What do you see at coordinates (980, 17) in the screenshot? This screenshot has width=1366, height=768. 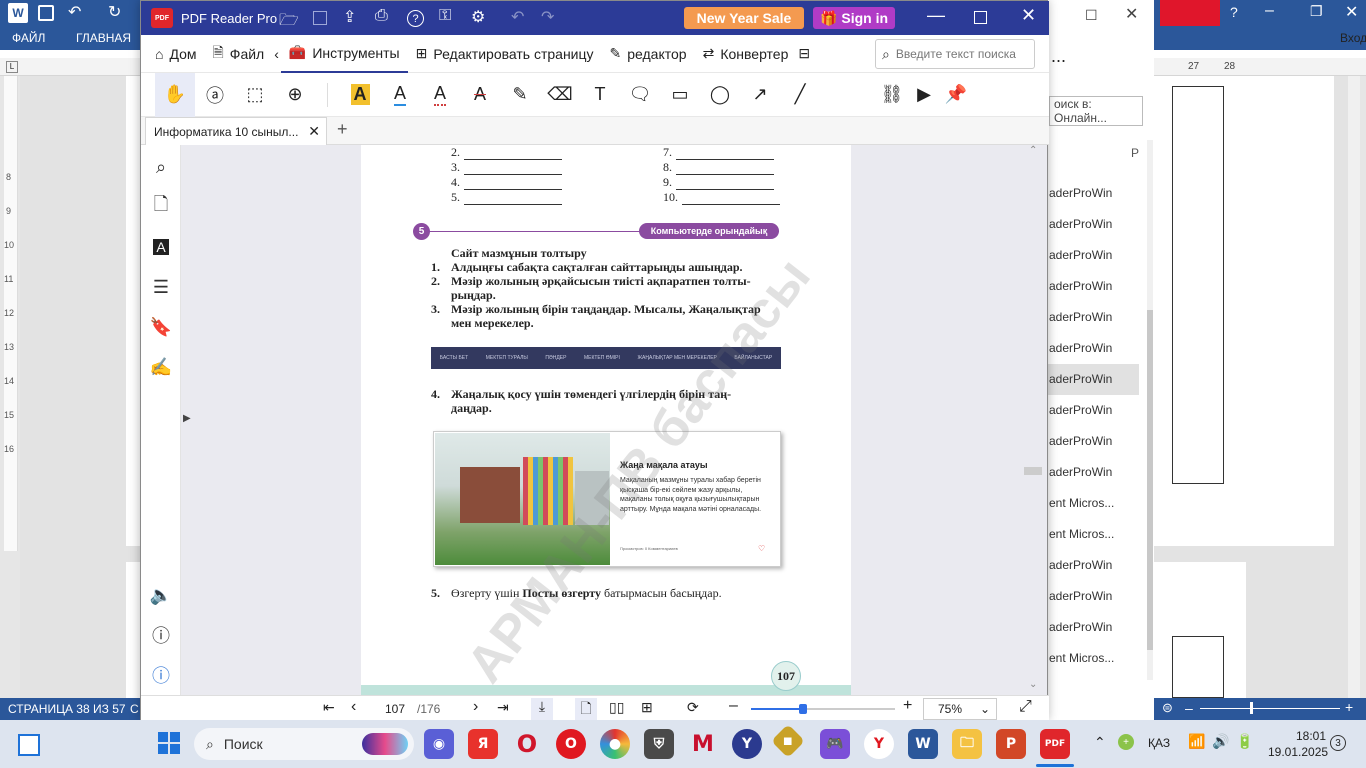 I see `maximize-icon` at bounding box center [980, 17].